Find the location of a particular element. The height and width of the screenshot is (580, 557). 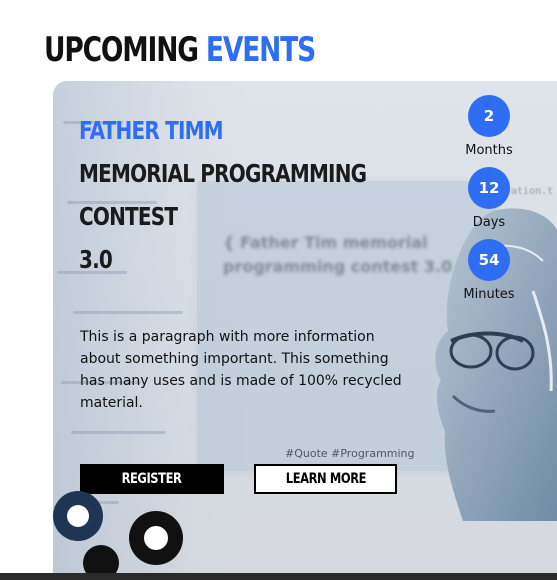

section-title-plain: Upcoming is located at coordinates (121, 50).